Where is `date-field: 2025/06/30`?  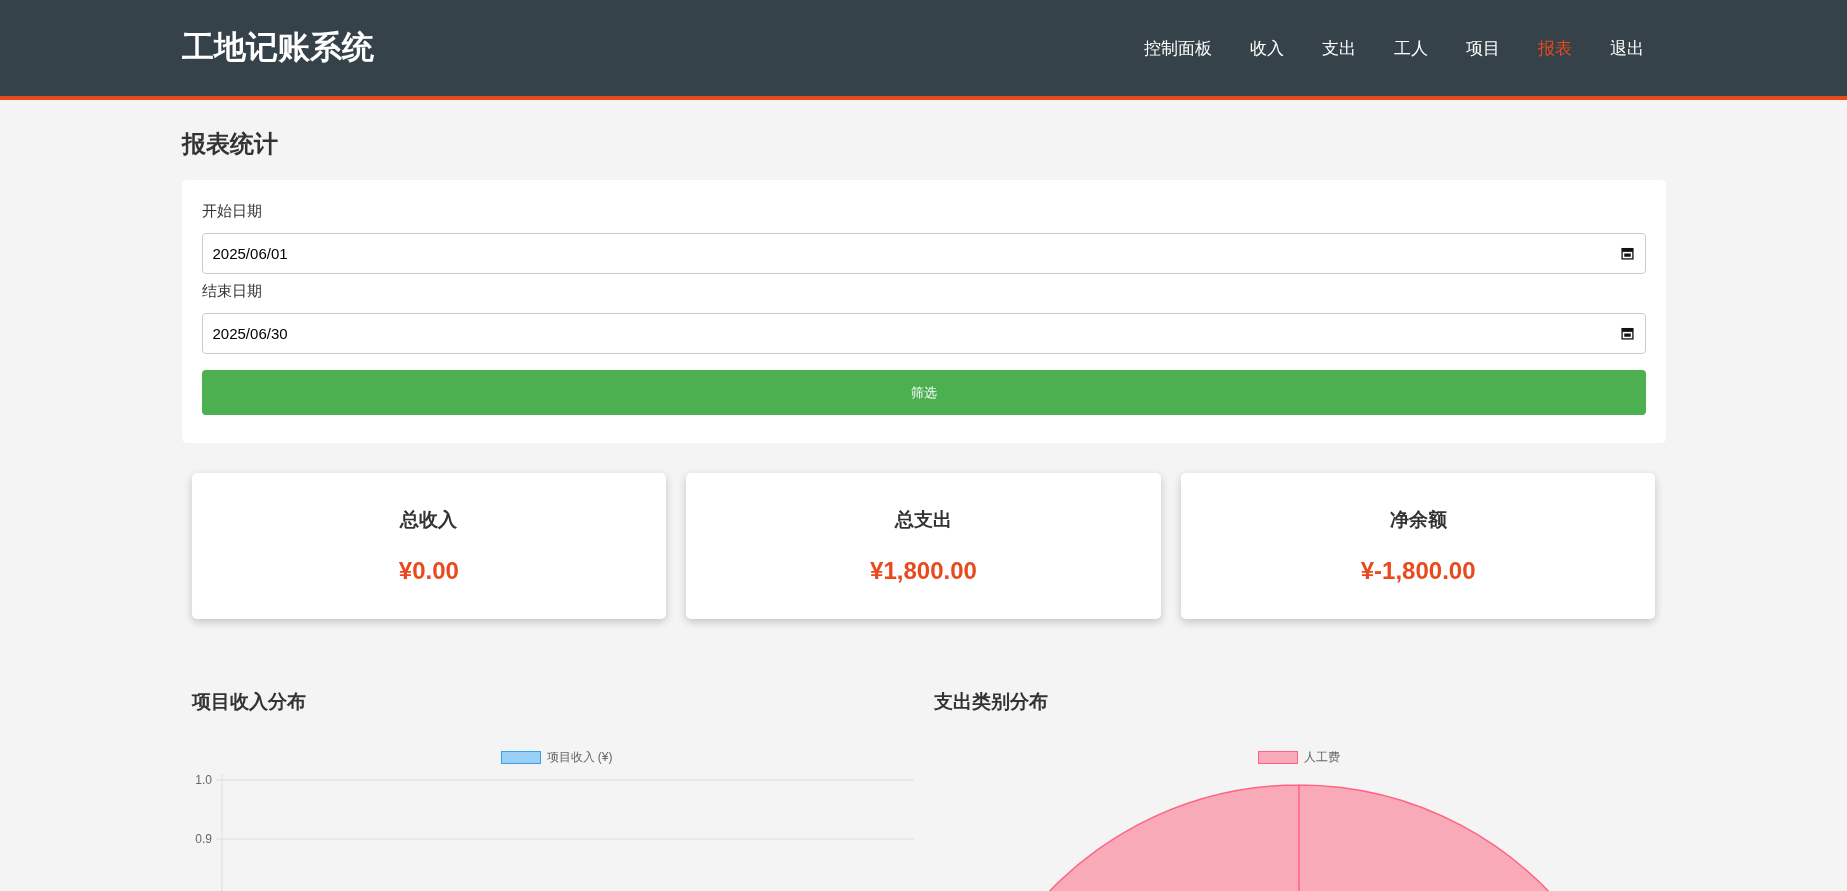 date-field: 2025/06/30 is located at coordinates (923, 333).